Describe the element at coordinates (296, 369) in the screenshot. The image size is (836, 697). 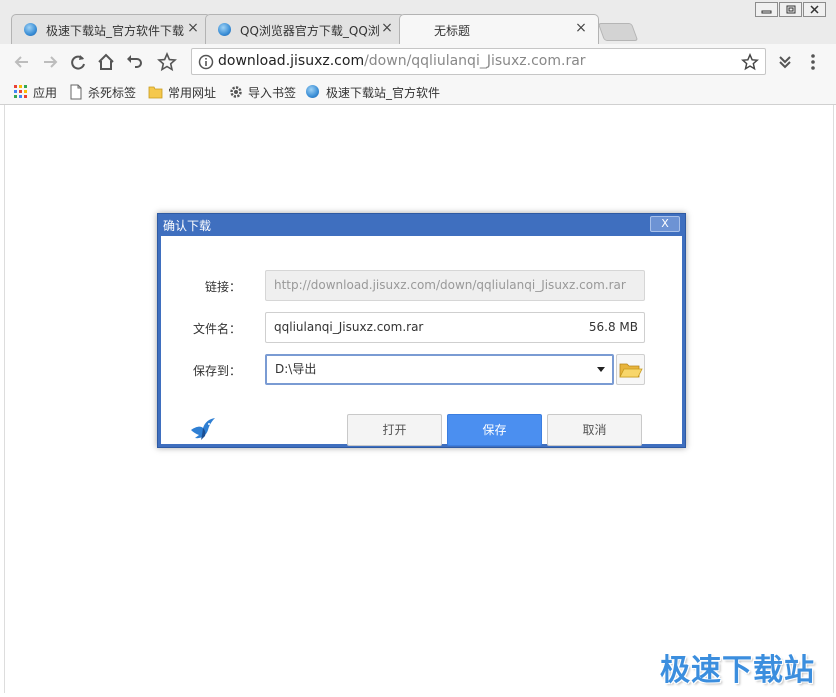
I see `saveto-value: D:\导出` at that location.